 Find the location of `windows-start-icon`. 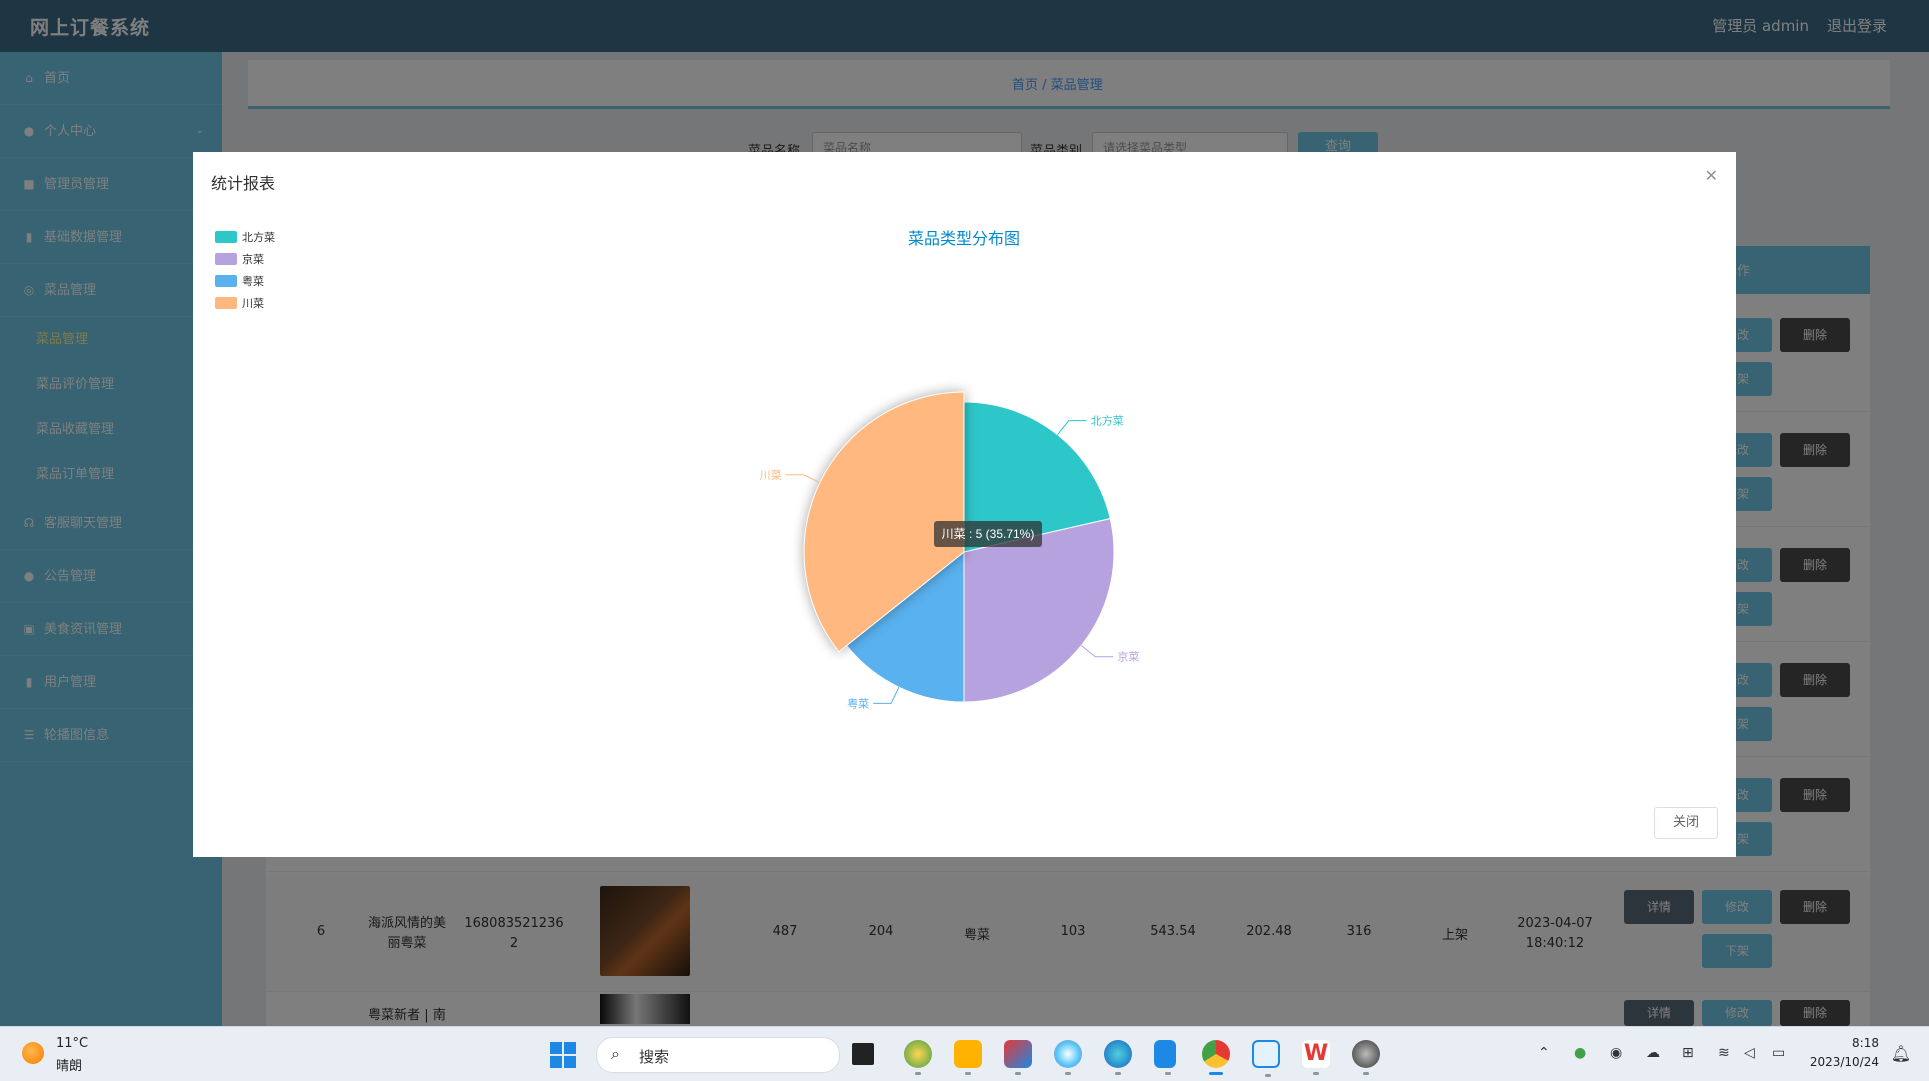

windows-start-icon is located at coordinates (563, 1055).